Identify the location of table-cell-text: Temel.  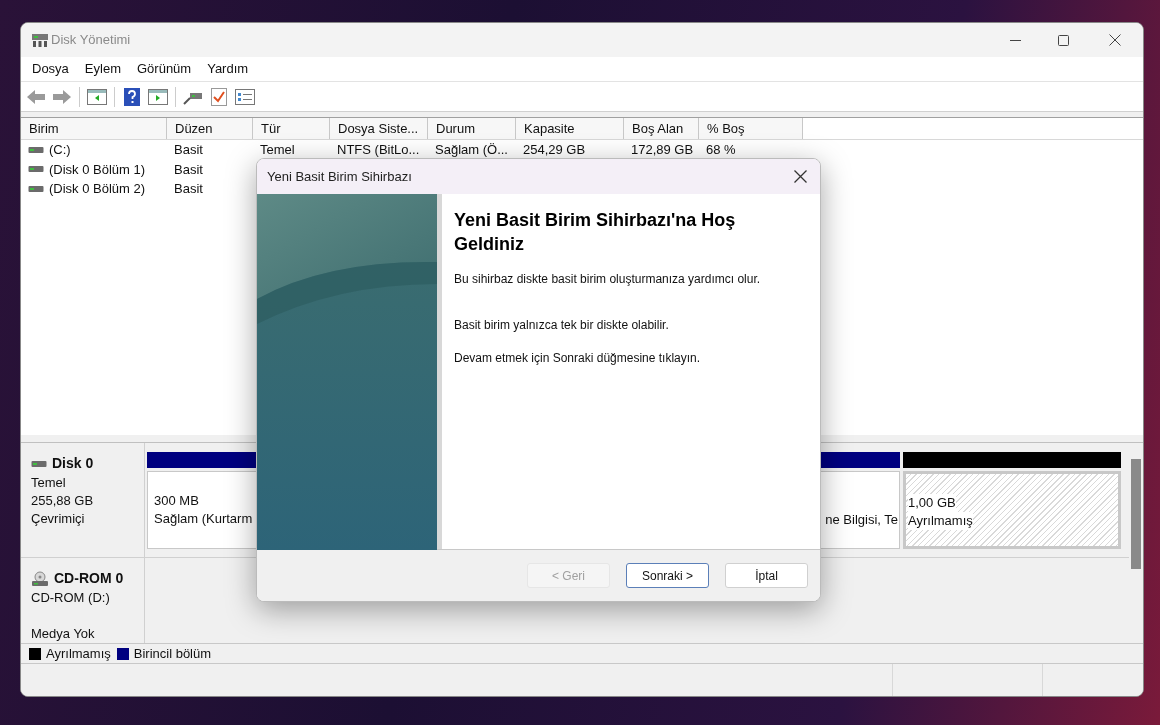
(277, 150).